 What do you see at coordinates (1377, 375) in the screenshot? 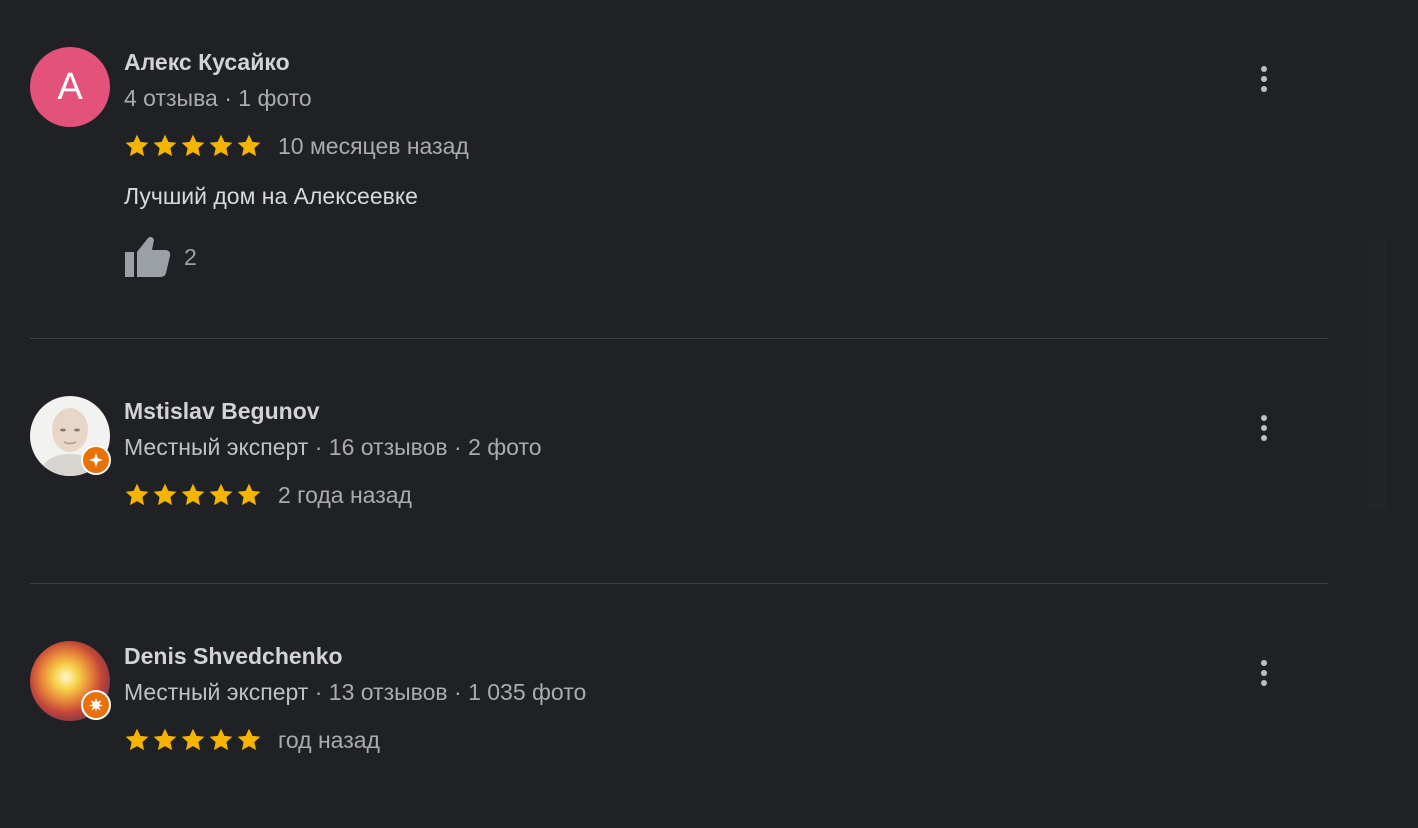
I see `scrollbar-track` at bounding box center [1377, 375].